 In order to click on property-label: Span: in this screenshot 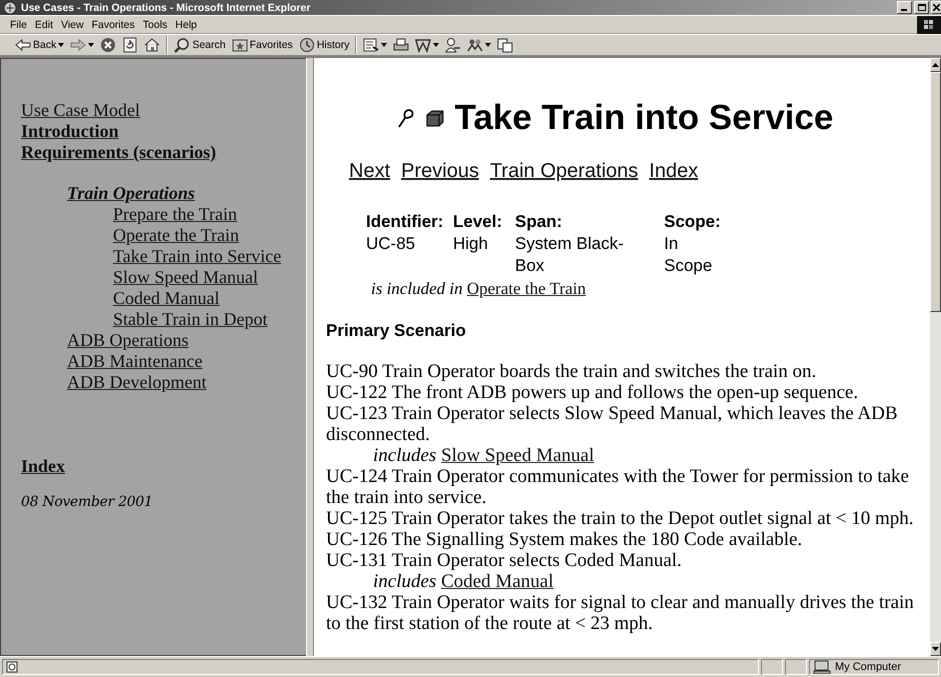, I will do `click(539, 222)`.